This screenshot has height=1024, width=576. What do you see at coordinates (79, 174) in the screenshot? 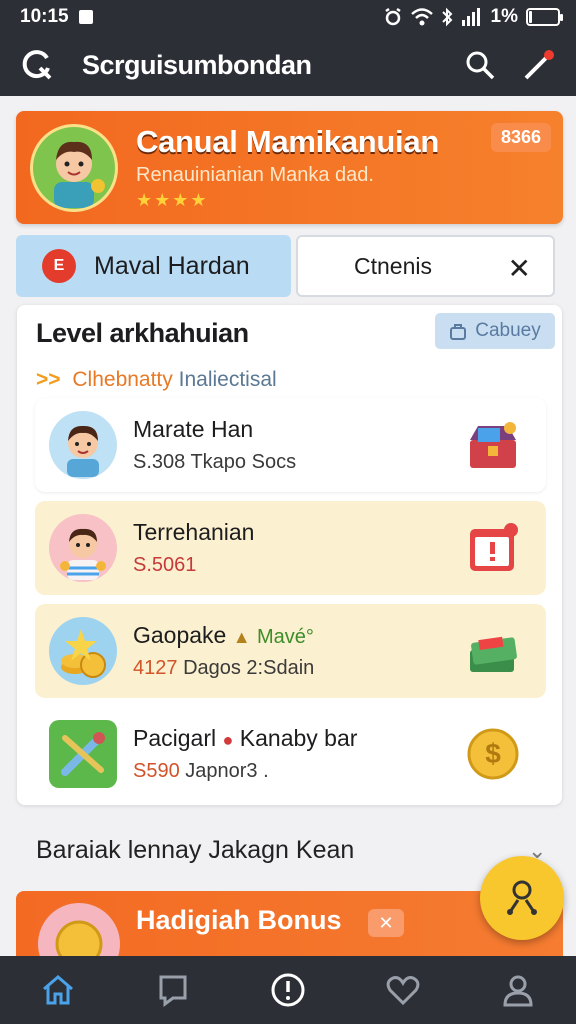
I see `character-icon` at bounding box center [79, 174].